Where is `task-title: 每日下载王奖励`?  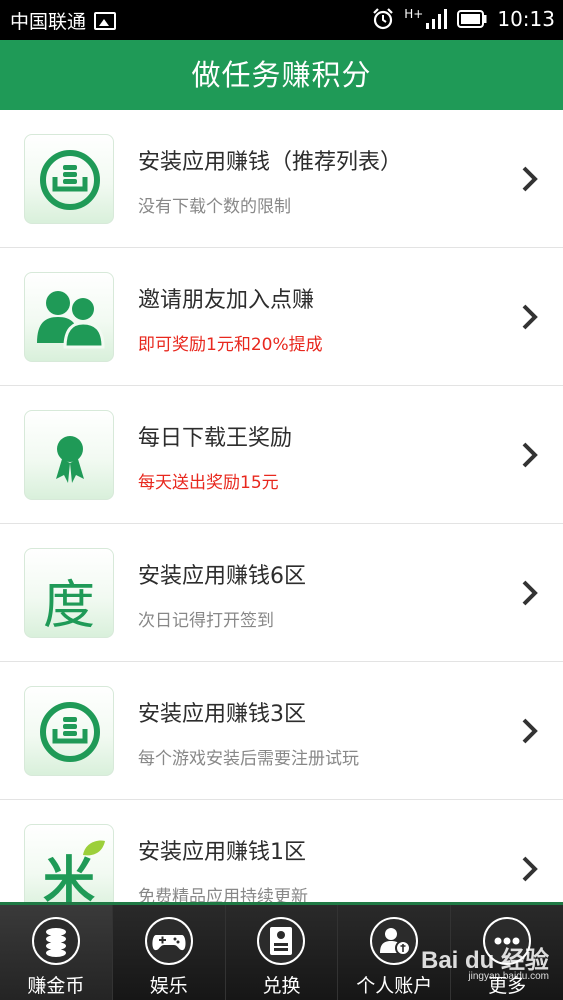
task-title: 每日下载王奖励 is located at coordinates (215, 438).